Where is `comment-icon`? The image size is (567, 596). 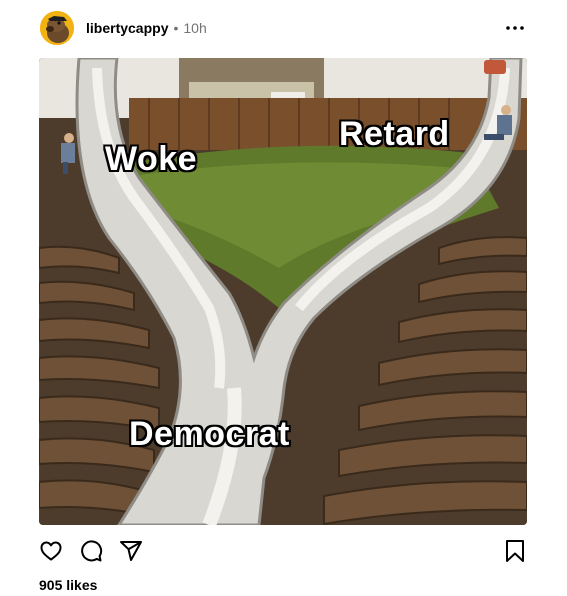 comment-icon is located at coordinates (92, 551).